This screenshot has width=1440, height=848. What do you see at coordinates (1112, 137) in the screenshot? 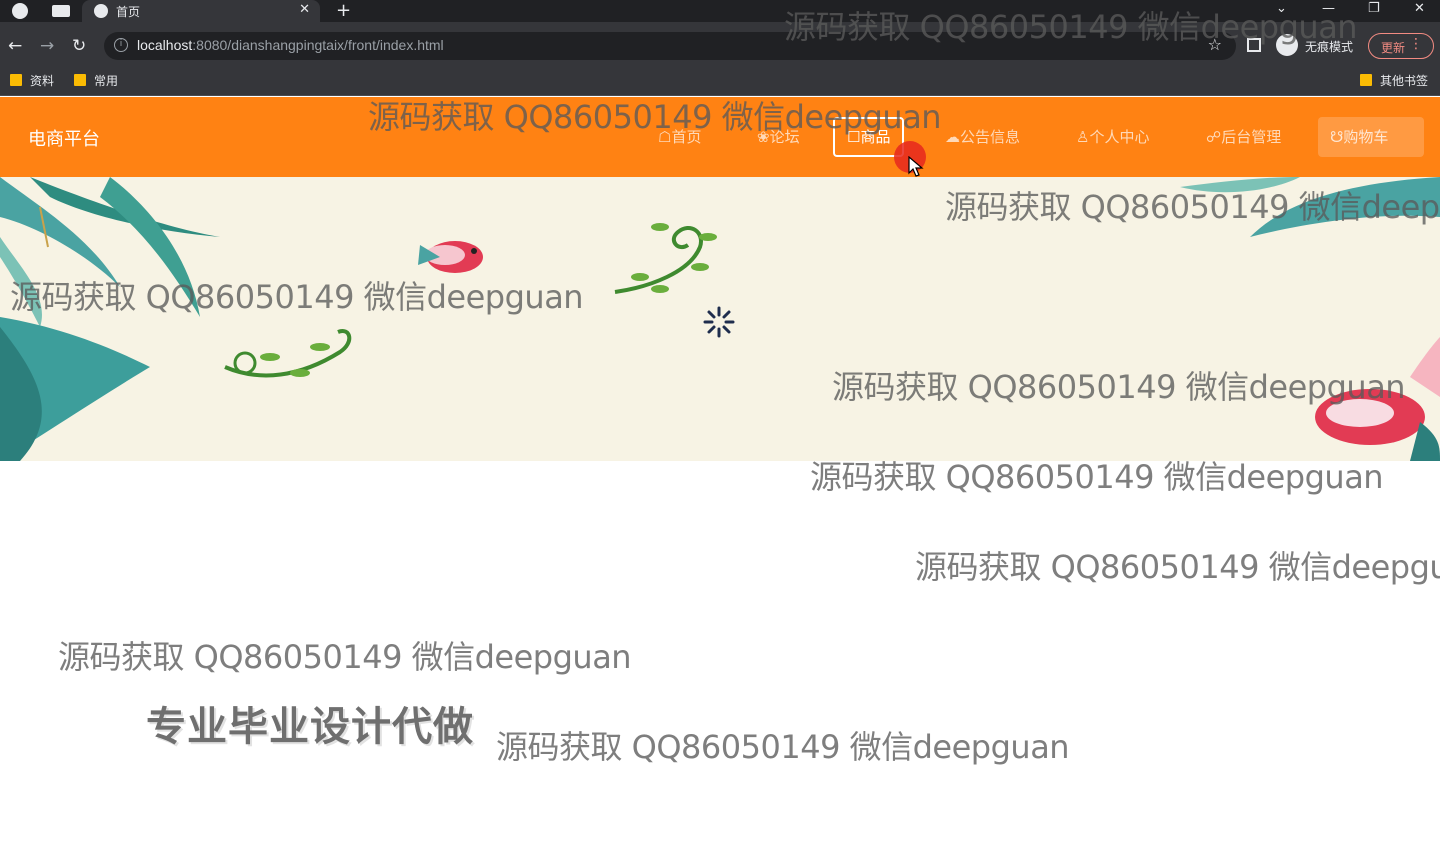
I see `nav-user-center: ♙个人中心` at bounding box center [1112, 137].